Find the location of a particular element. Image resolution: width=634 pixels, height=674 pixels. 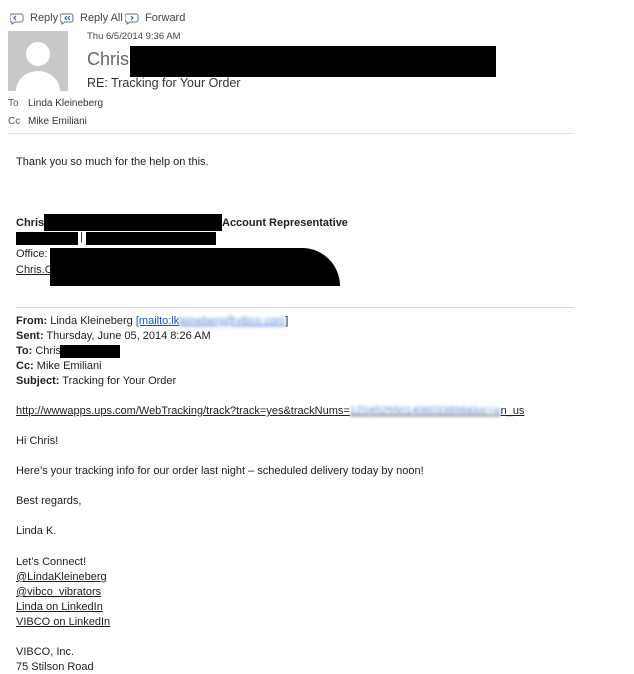

quoted-cc-label: Cc: is located at coordinates (25, 366).